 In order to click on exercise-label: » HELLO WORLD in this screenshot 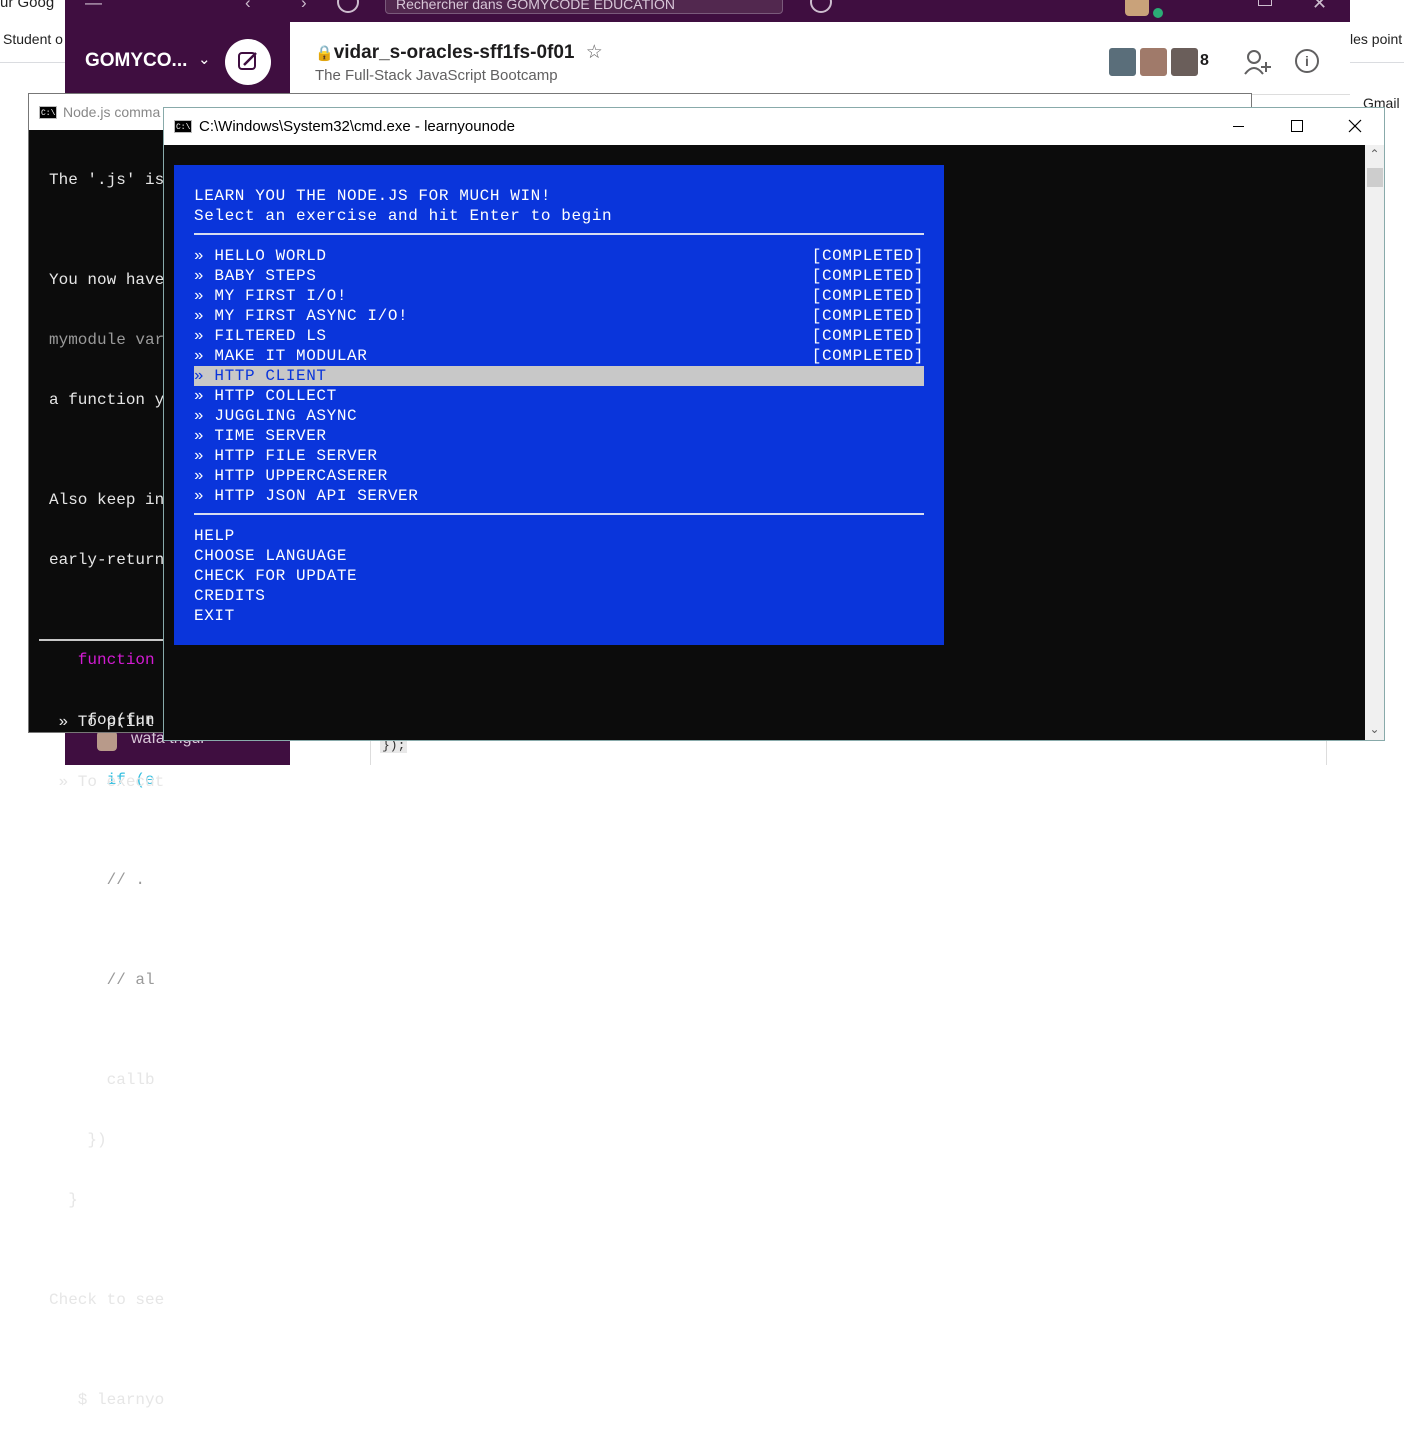, I will do `click(260, 256)`.